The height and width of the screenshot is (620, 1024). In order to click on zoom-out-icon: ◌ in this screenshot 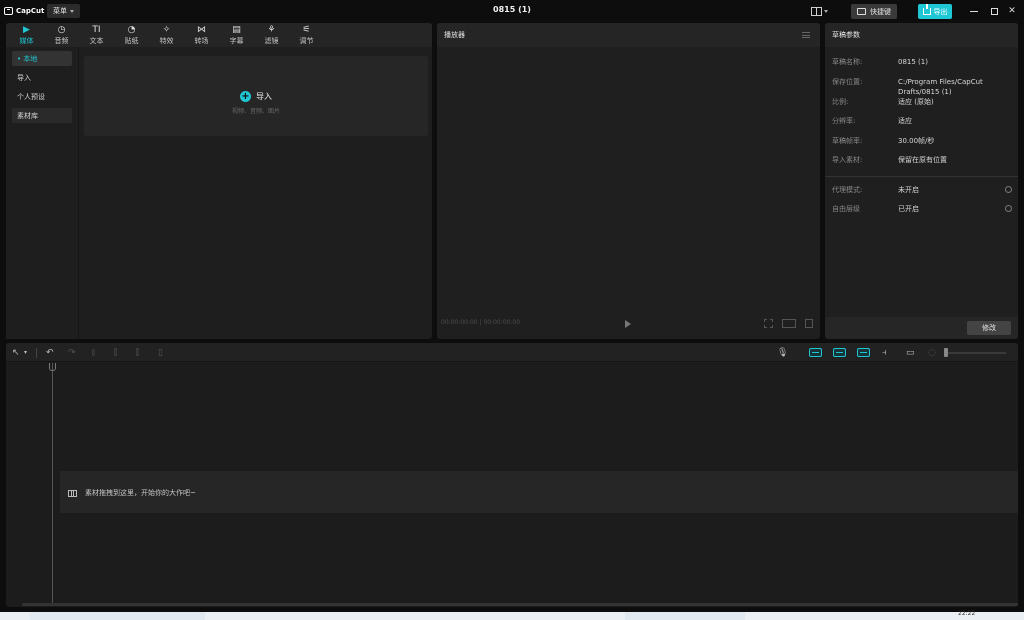, I will do `click(932, 352)`.